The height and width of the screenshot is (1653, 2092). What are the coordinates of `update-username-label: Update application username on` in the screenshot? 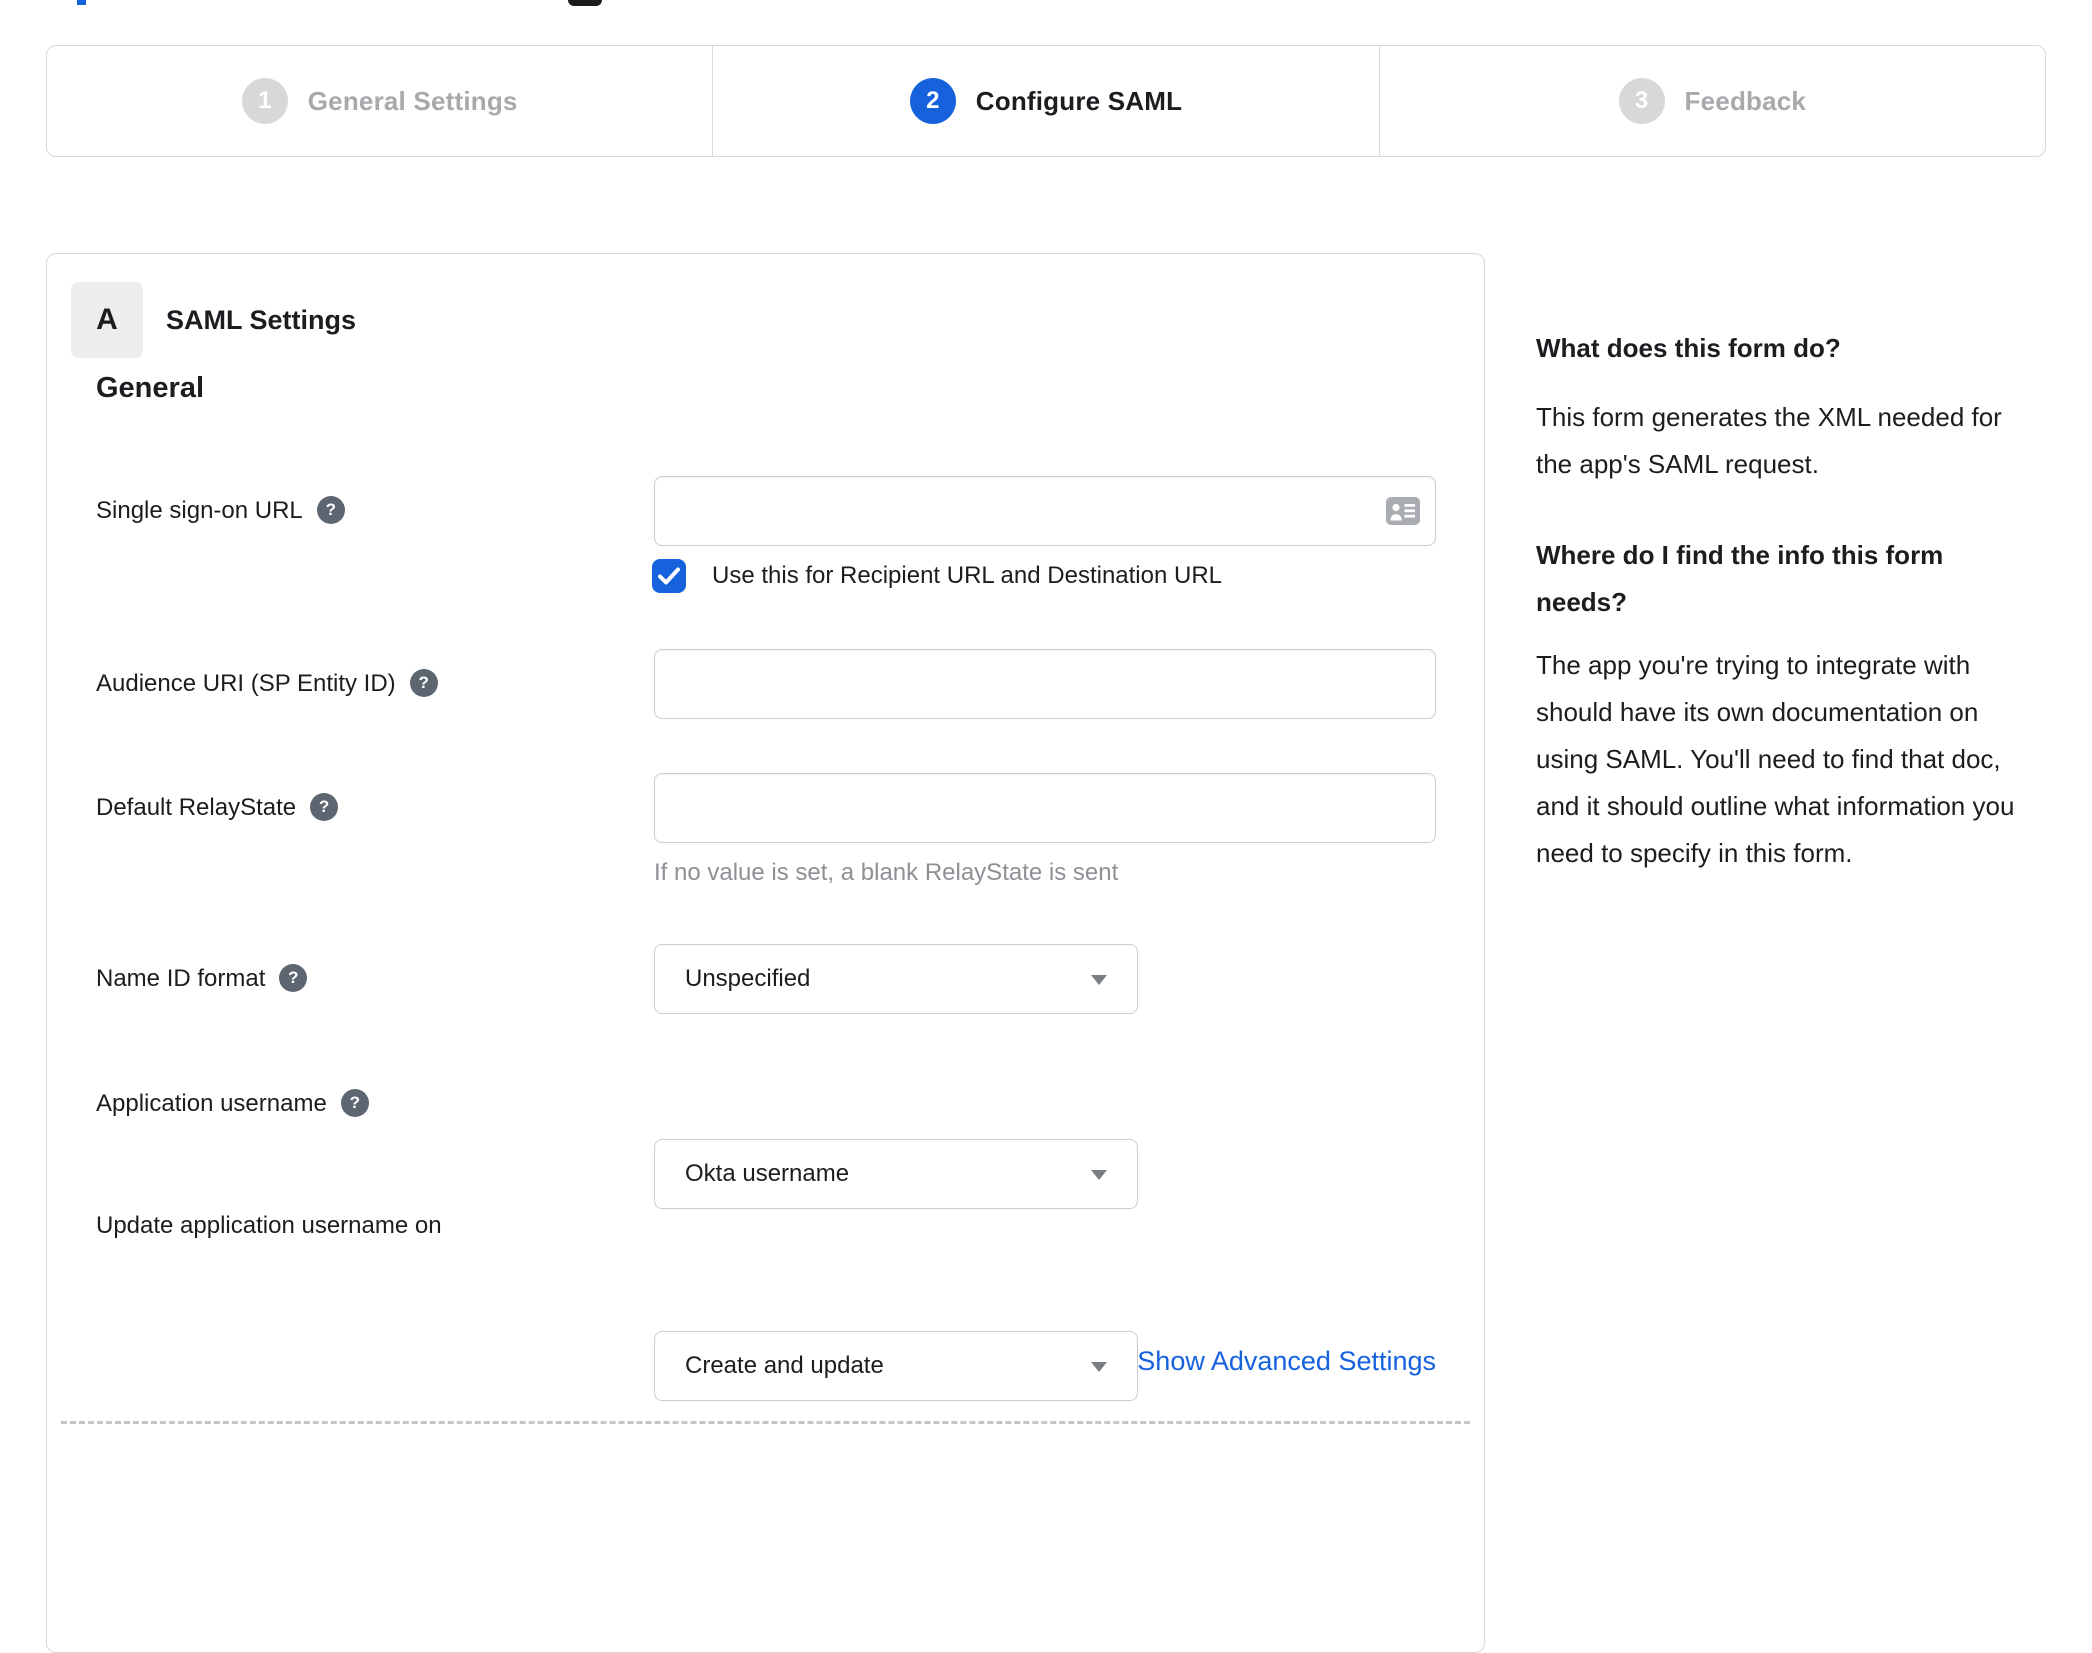 It's located at (269, 1225).